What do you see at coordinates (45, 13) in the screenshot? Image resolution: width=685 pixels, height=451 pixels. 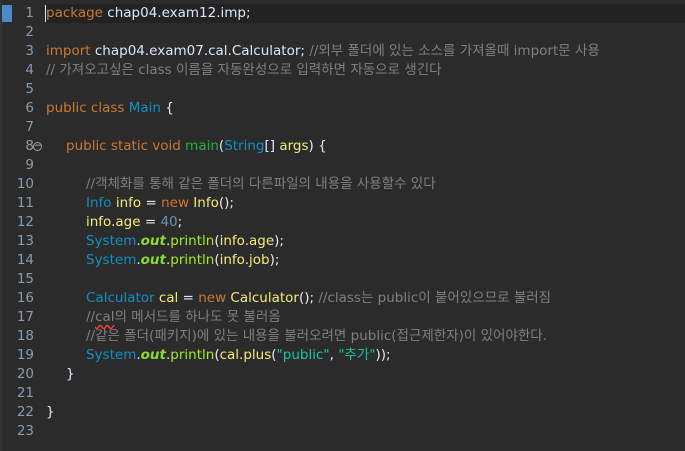 I see `text-cursor` at bounding box center [45, 13].